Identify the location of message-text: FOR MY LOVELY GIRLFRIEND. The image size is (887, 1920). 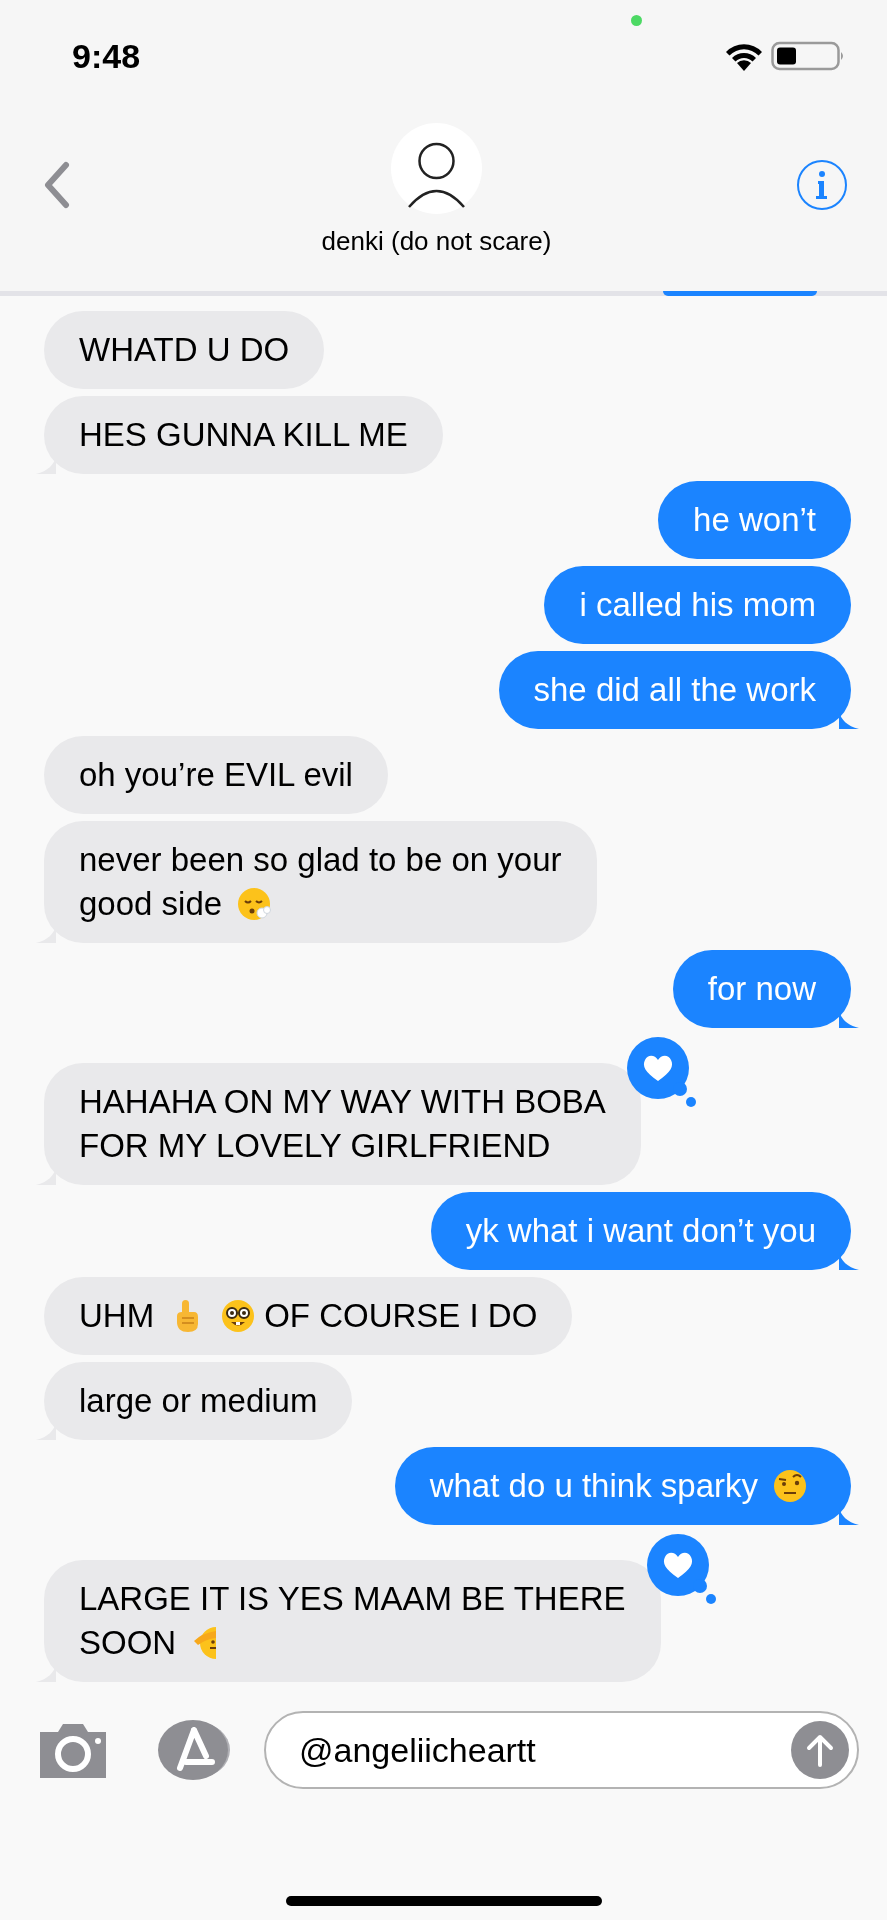
(315, 1146).